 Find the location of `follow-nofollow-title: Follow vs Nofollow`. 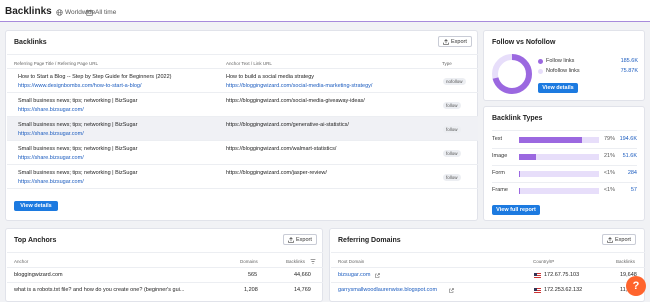

follow-nofollow-title: Follow vs Nofollow is located at coordinates (524, 42).